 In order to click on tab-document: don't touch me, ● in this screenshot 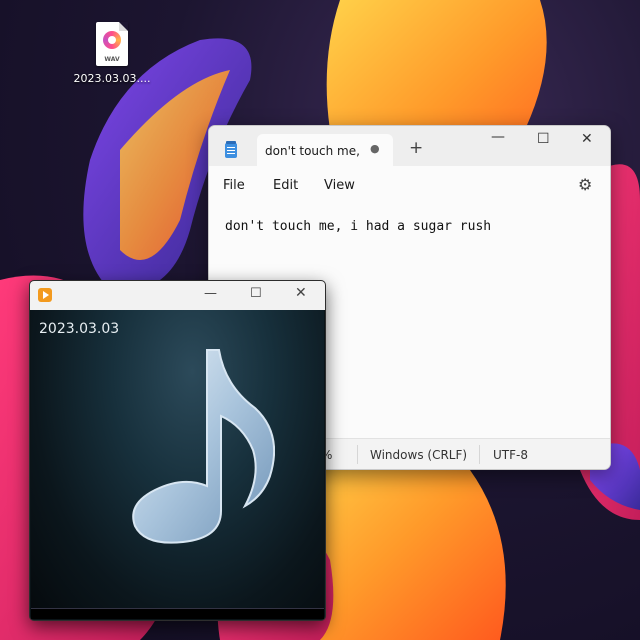, I will do `click(325, 150)`.